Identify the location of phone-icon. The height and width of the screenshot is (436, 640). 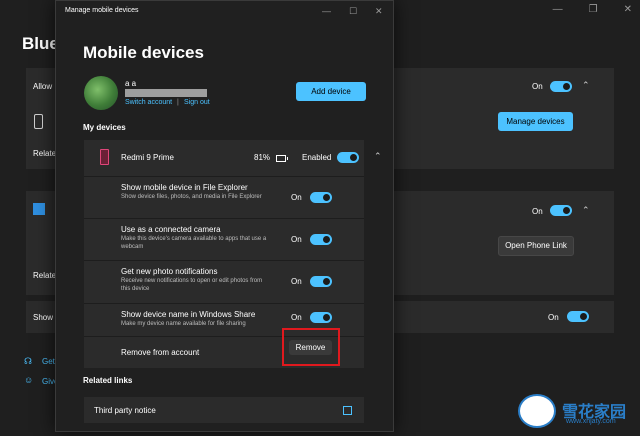
(104, 157).